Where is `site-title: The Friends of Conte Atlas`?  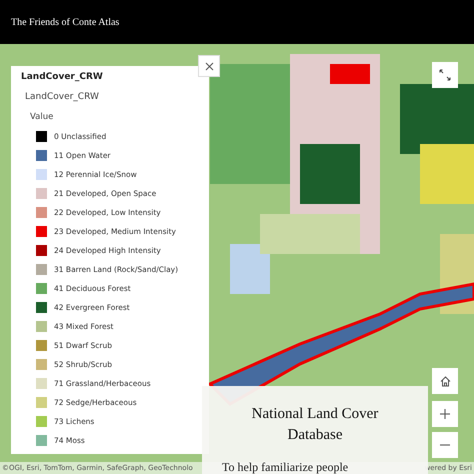
site-title: The Friends of Conte Atlas is located at coordinates (65, 22).